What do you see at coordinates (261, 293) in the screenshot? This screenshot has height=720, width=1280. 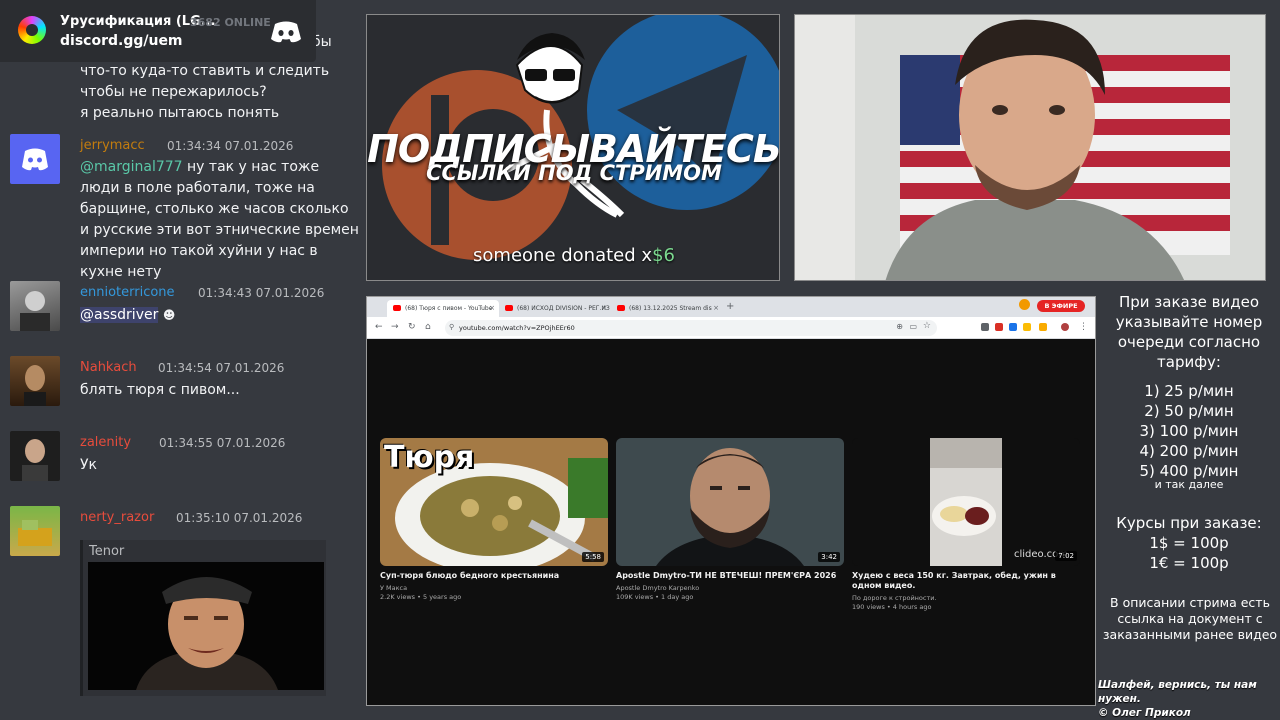 I see `timestamp: 01:34:43 07.01.2026` at bounding box center [261, 293].